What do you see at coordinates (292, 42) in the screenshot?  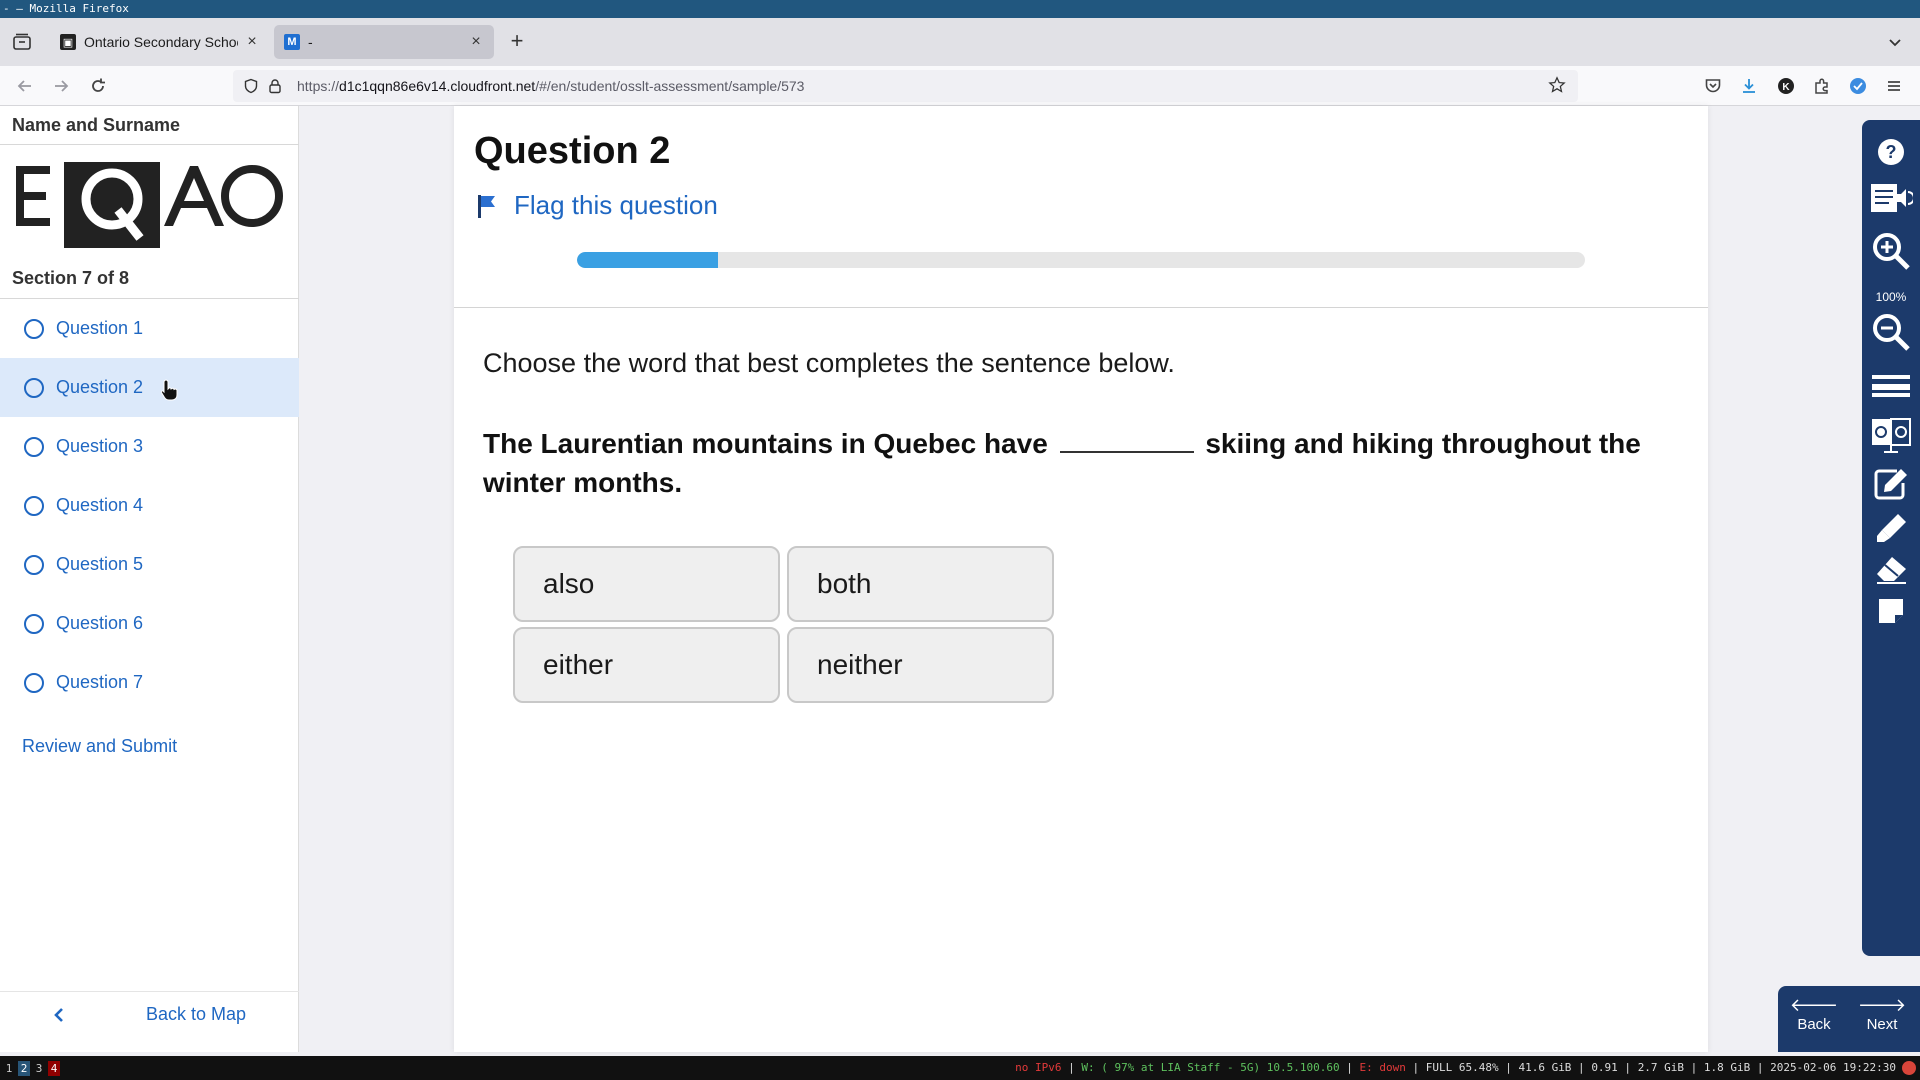 I see `m-favicon-icon: M` at bounding box center [292, 42].